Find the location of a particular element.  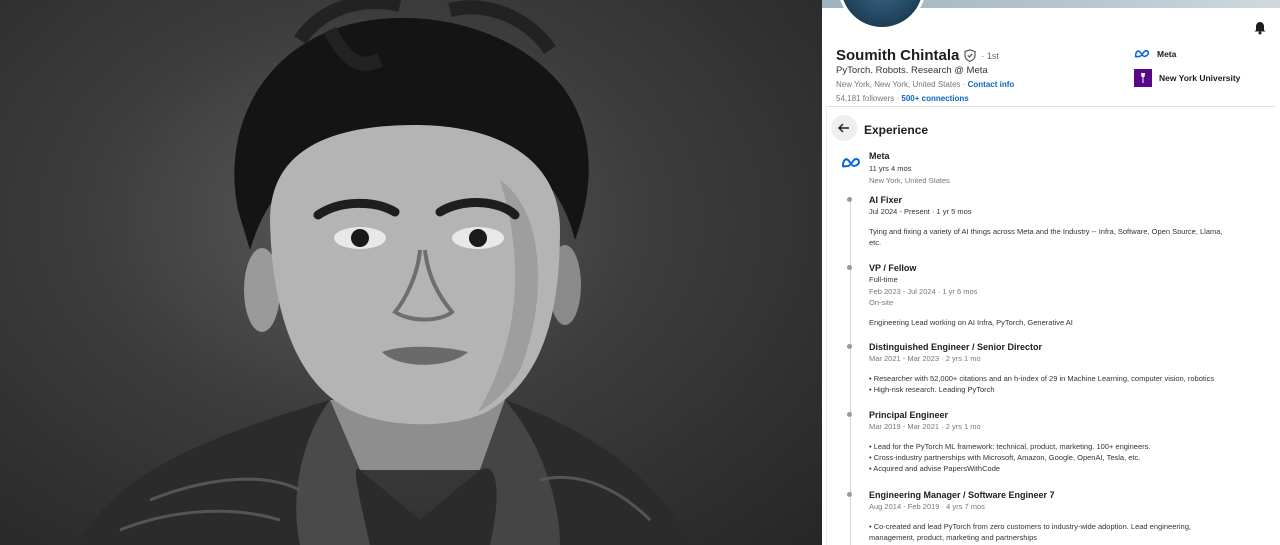

profile-name-row: Soumith Chintala · 1st is located at coordinates (917, 55).